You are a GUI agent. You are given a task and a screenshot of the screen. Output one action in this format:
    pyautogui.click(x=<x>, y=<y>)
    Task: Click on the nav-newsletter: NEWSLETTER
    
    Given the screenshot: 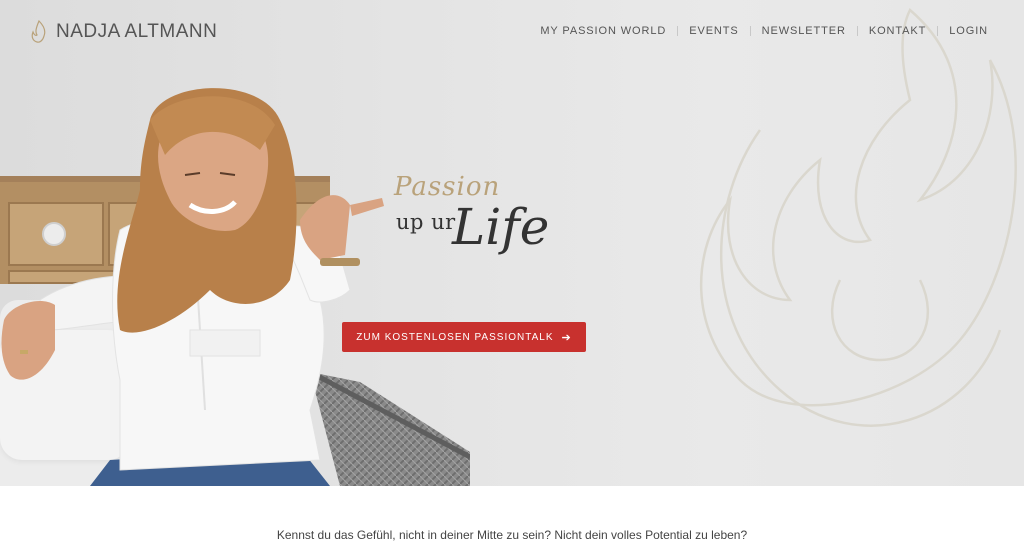 What is the action you would take?
    pyautogui.click(x=804, y=31)
    